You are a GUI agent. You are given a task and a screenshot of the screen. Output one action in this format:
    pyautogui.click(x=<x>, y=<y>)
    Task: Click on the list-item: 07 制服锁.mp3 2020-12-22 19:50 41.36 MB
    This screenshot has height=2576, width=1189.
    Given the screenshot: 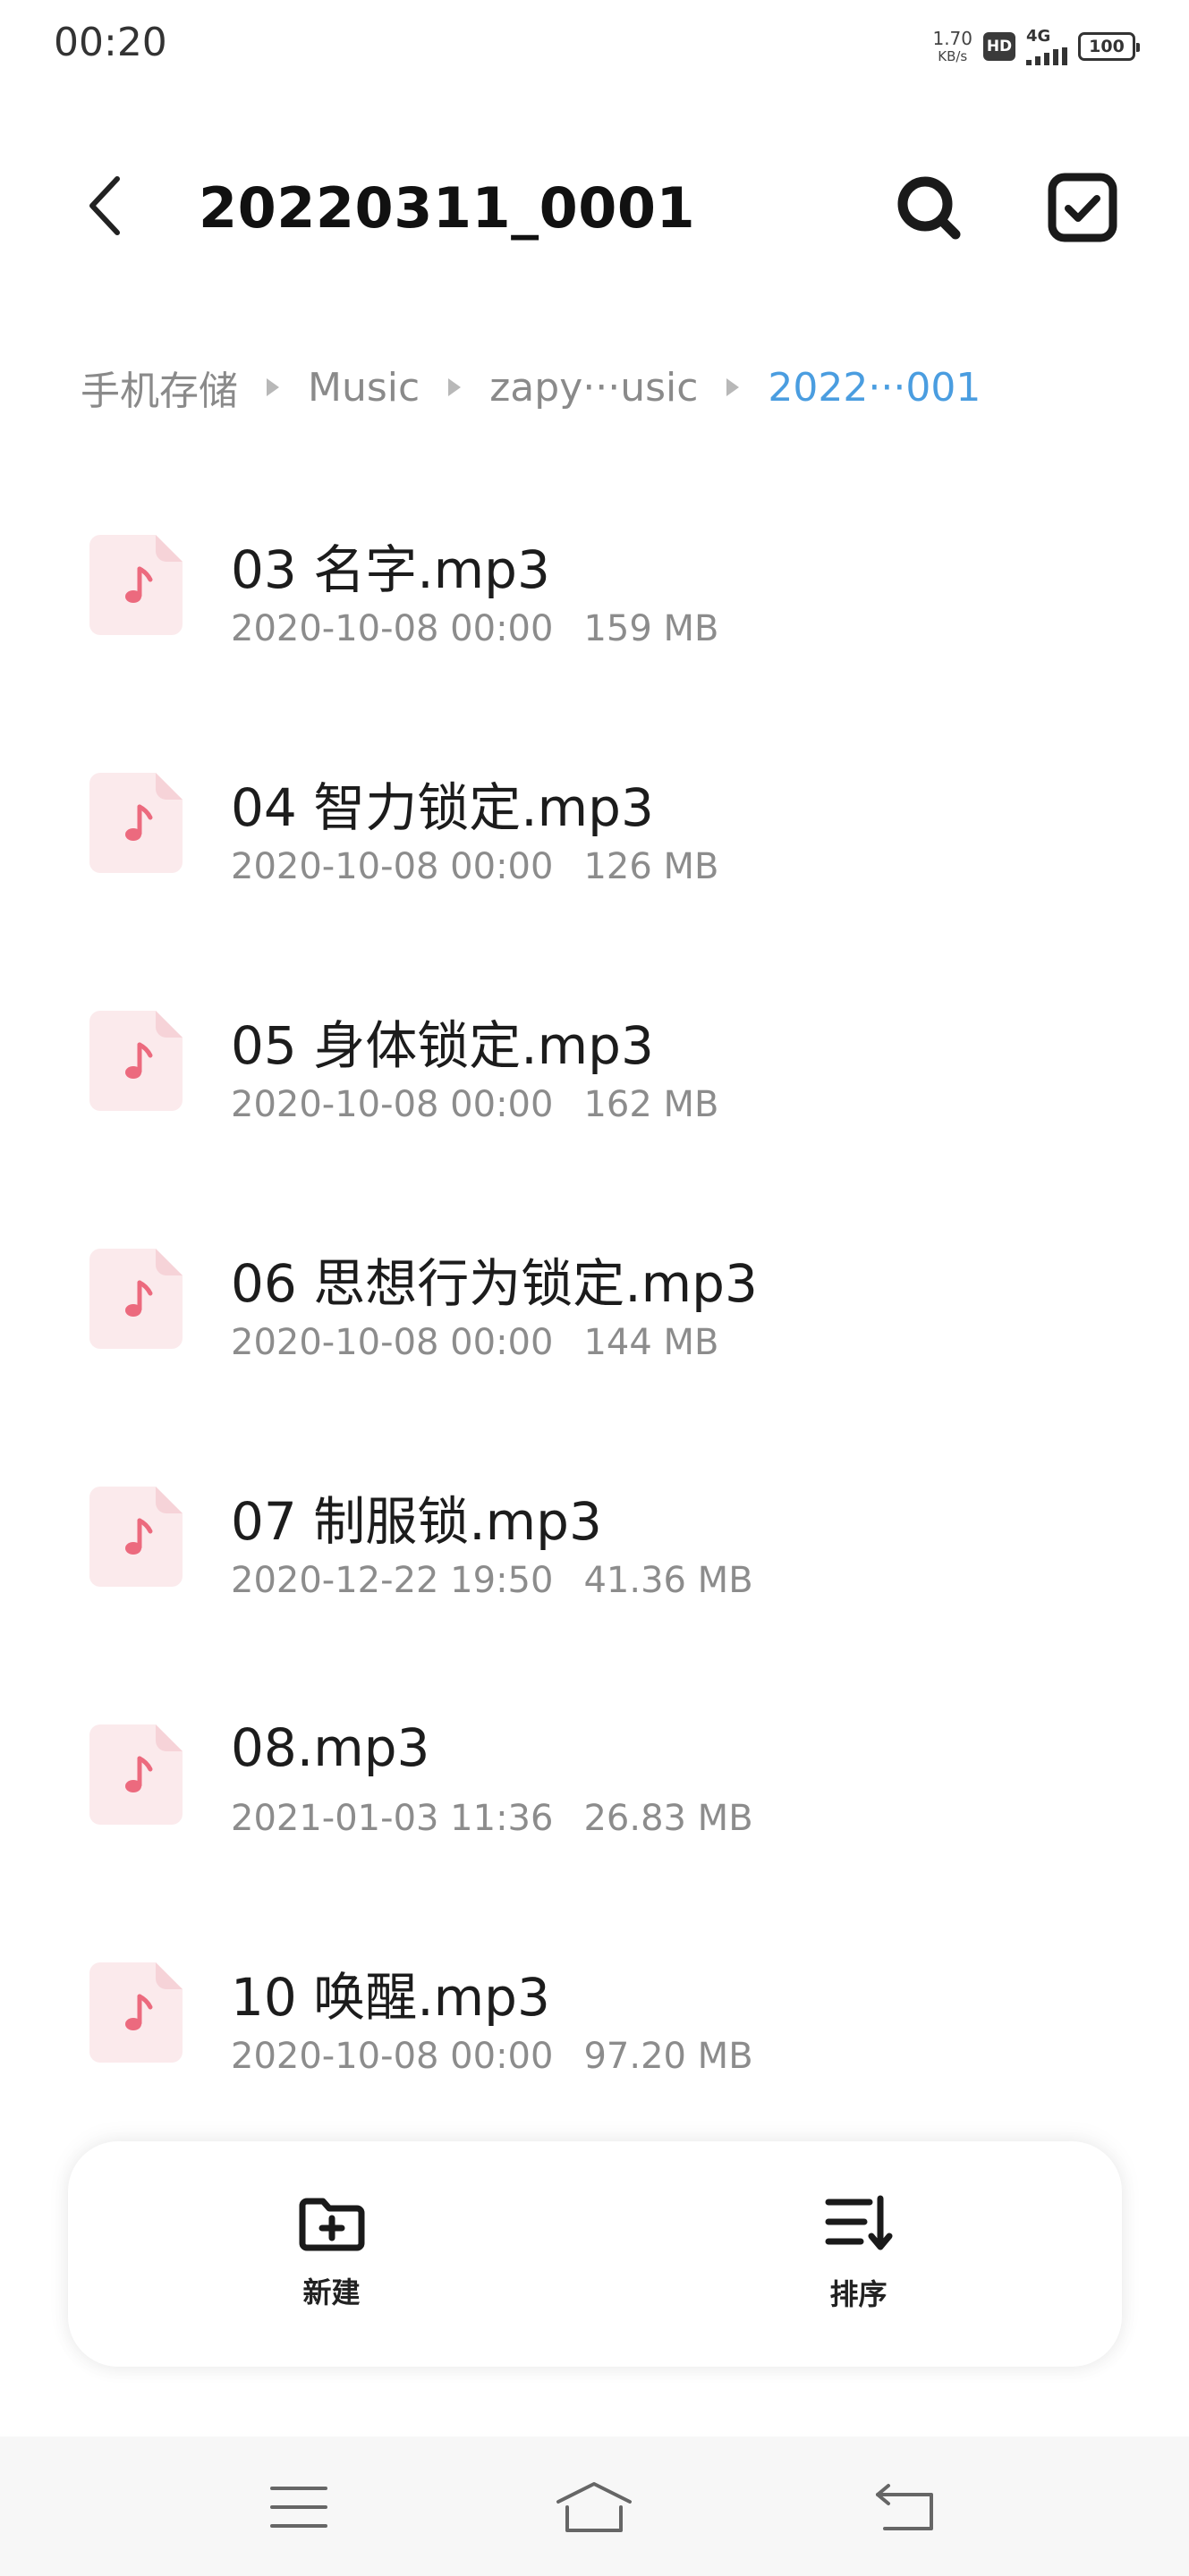 What is the action you would take?
    pyautogui.click(x=594, y=1548)
    